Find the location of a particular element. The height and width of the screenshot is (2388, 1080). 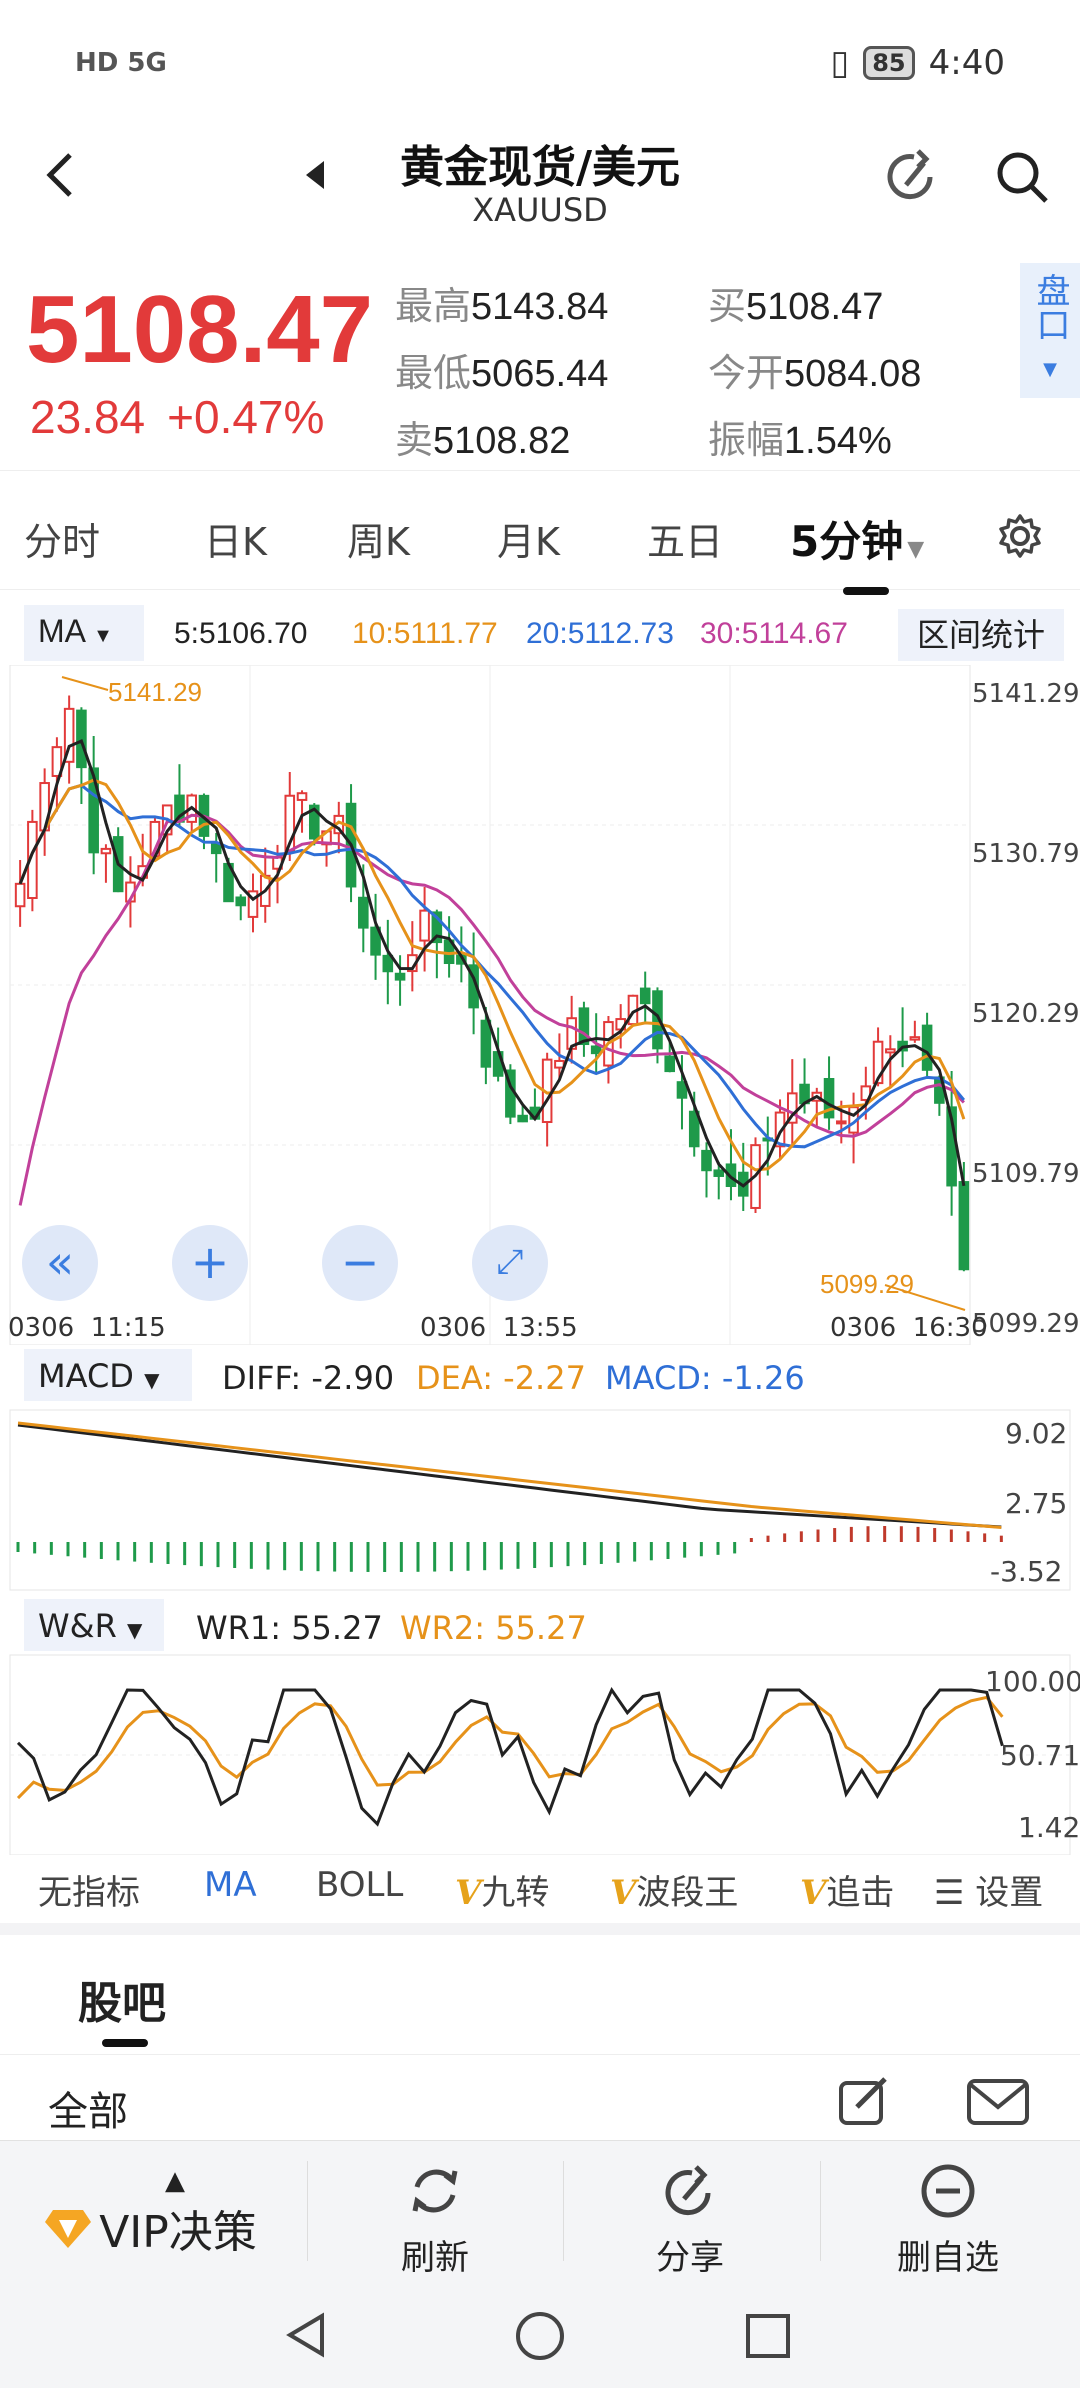

system-nav-bar is located at coordinates (540, 2334).